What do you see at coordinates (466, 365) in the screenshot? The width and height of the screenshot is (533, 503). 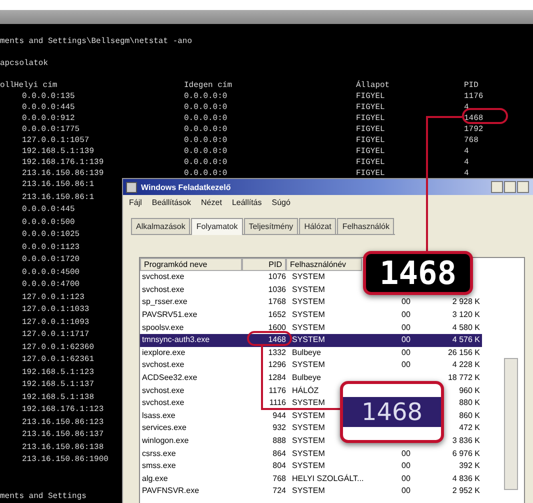 I see `process-memory: 4 228 K` at bounding box center [466, 365].